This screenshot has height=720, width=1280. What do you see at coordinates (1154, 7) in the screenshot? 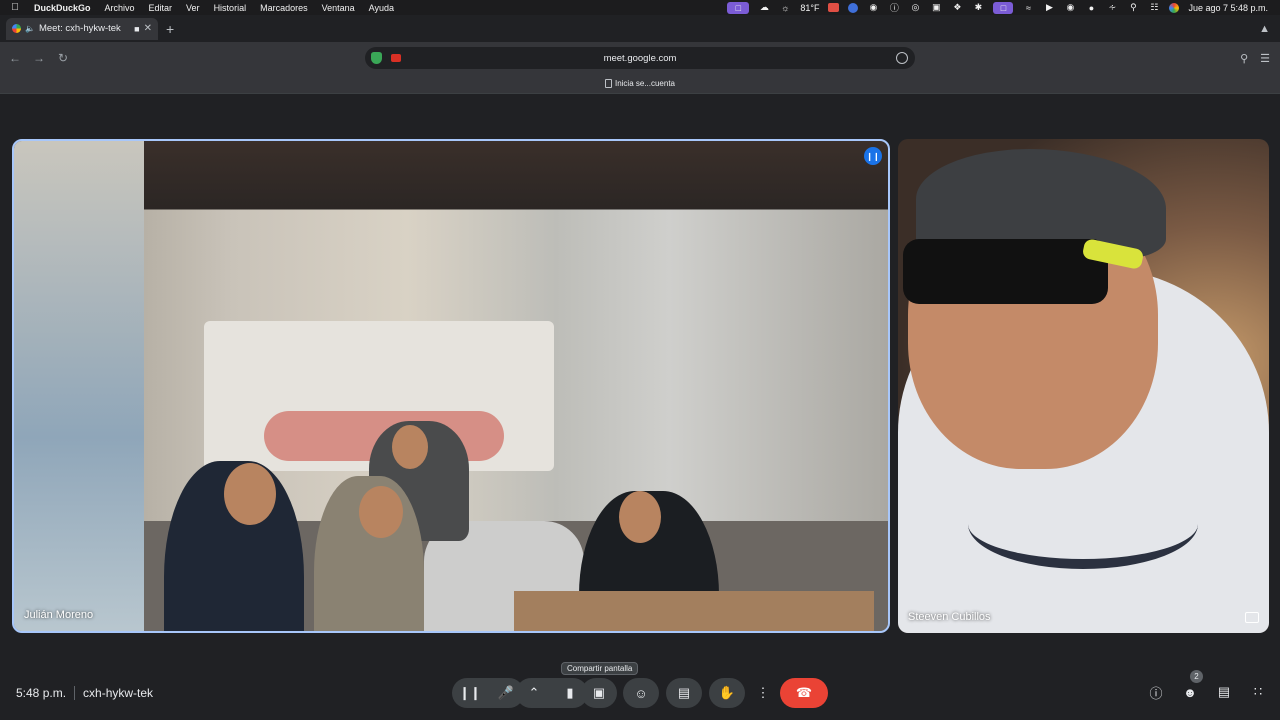
I see `control-center-icon: ☷` at bounding box center [1154, 7].